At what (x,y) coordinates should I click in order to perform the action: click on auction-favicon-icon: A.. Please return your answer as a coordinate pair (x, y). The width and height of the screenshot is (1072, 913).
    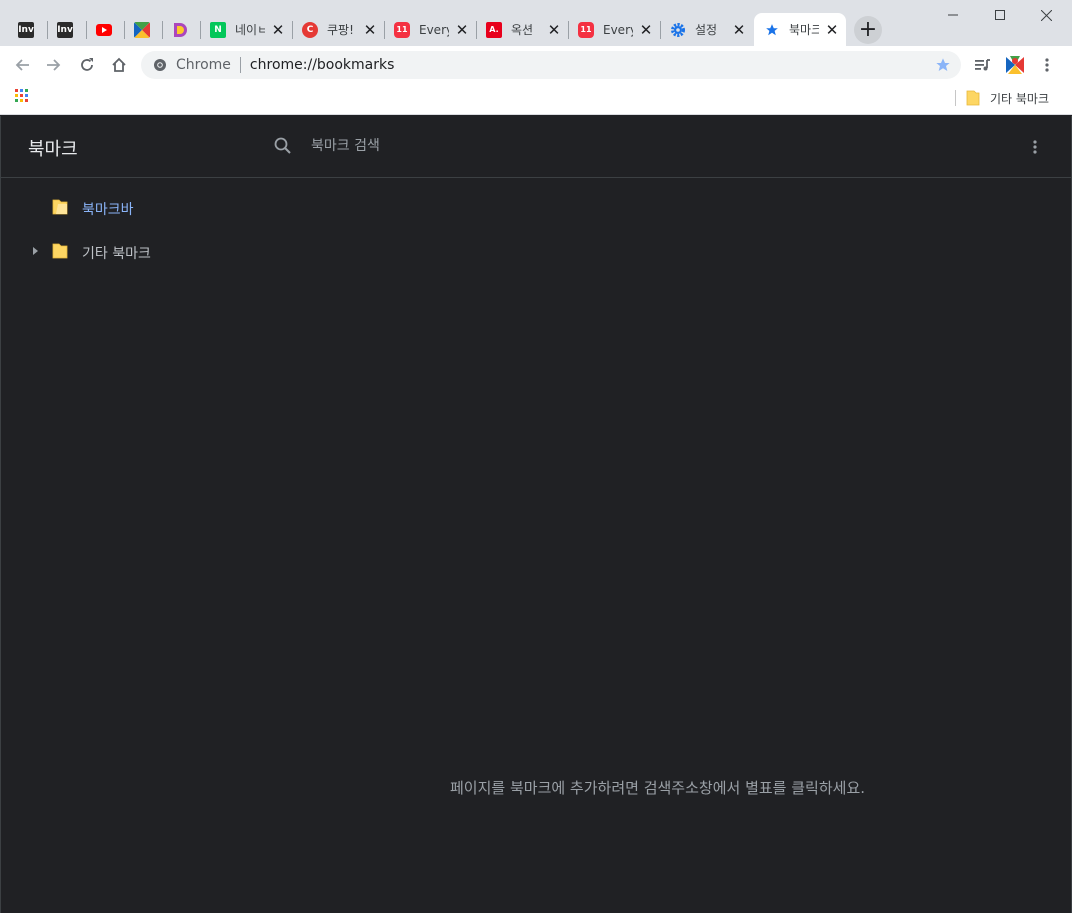
    Looking at the image, I should click on (494, 29).